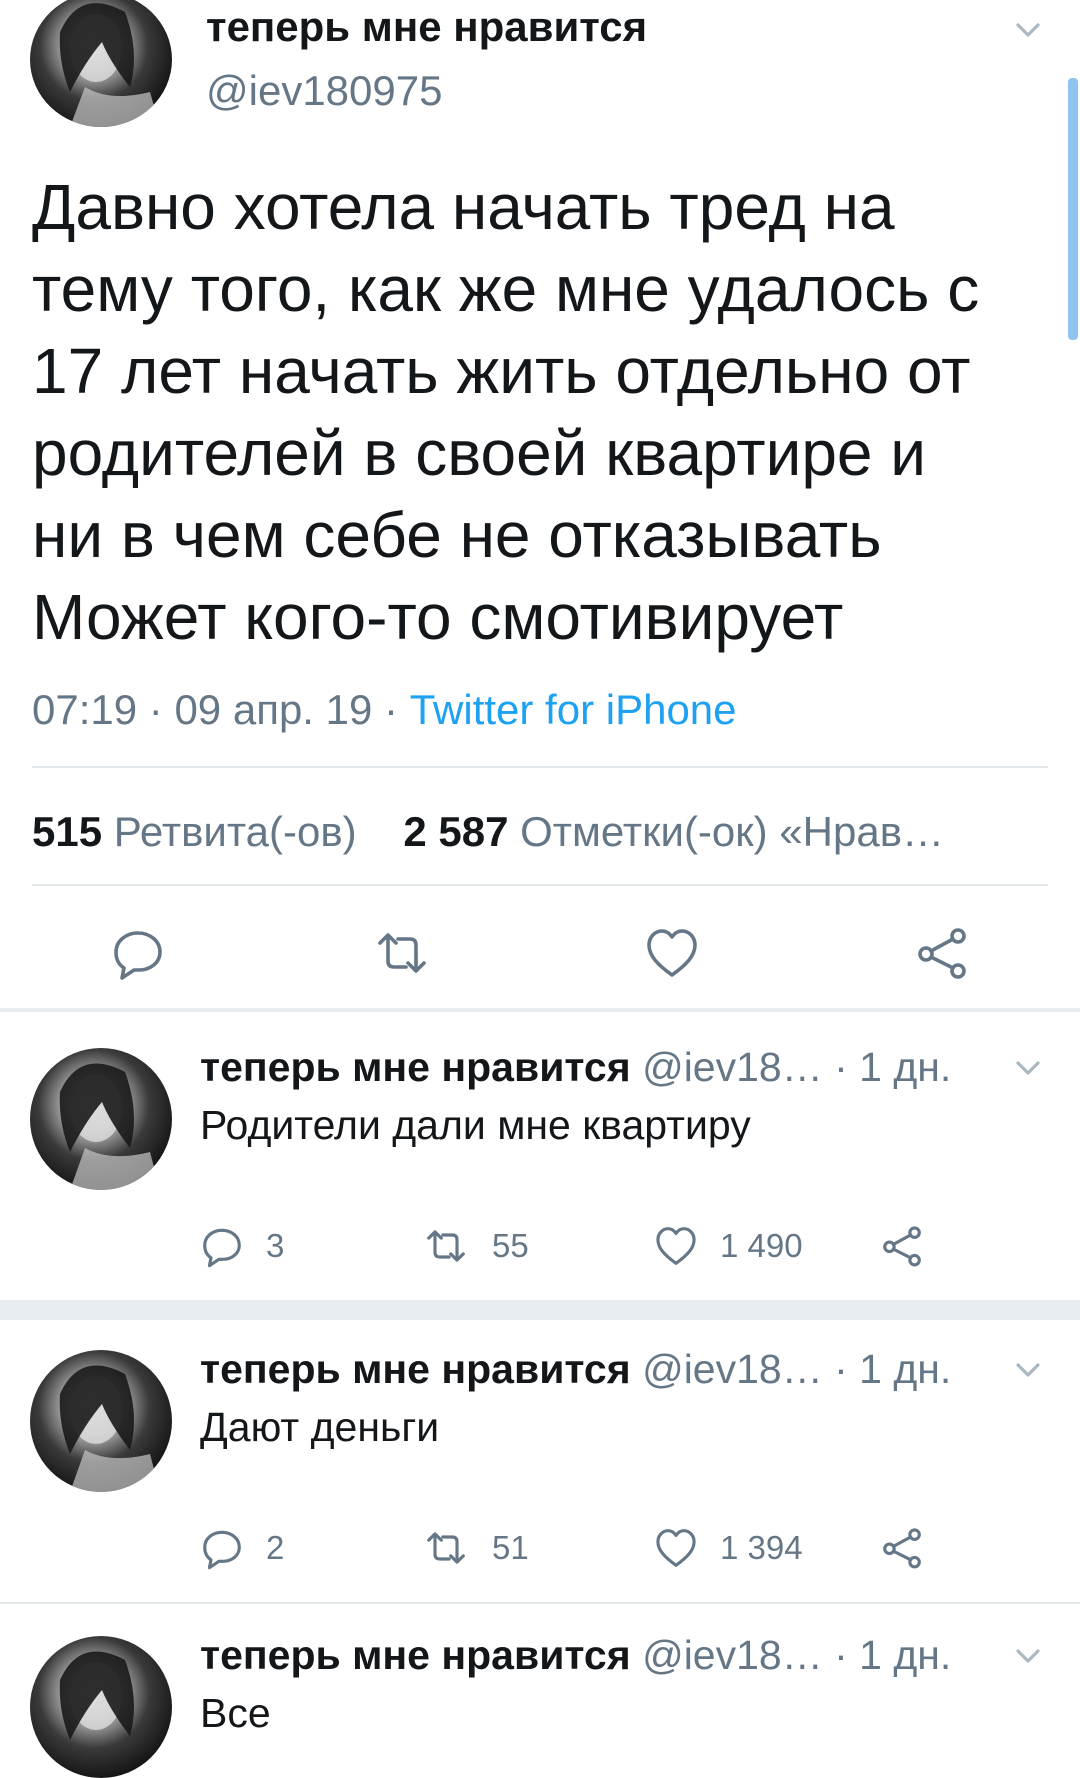 The width and height of the screenshot is (1080, 1778). Describe the element at coordinates (235, 831) in the screenshot. I see `retweets-label: Ретвита(-ов)` at that location.